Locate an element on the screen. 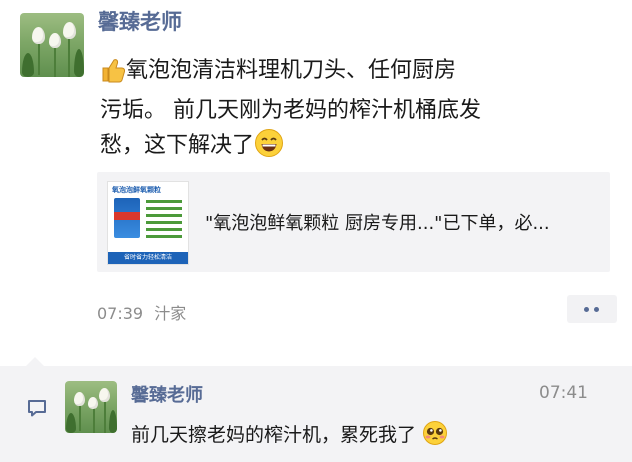  thumb-footer-text: 省时省力轻松清洁 is located at coordinates (148, 258).